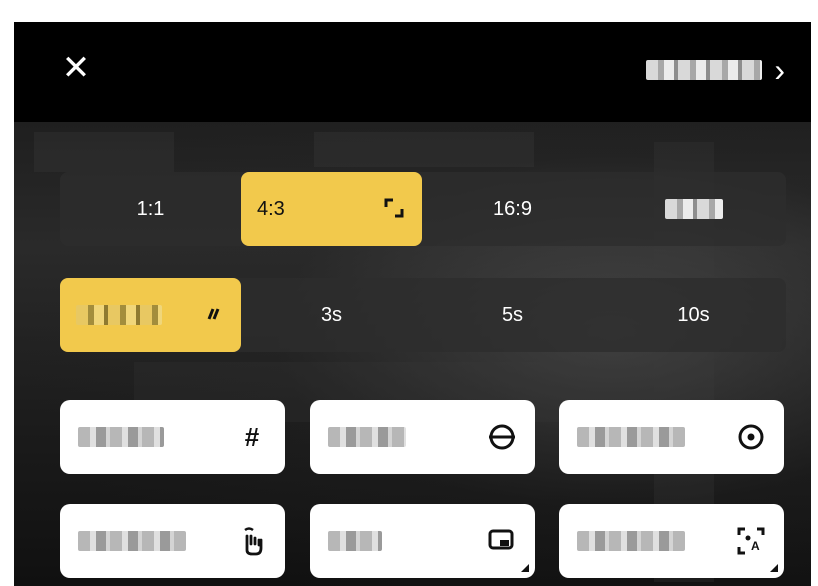  I want to click on ratio-option-16-9: 16:9, so click(512, 209).